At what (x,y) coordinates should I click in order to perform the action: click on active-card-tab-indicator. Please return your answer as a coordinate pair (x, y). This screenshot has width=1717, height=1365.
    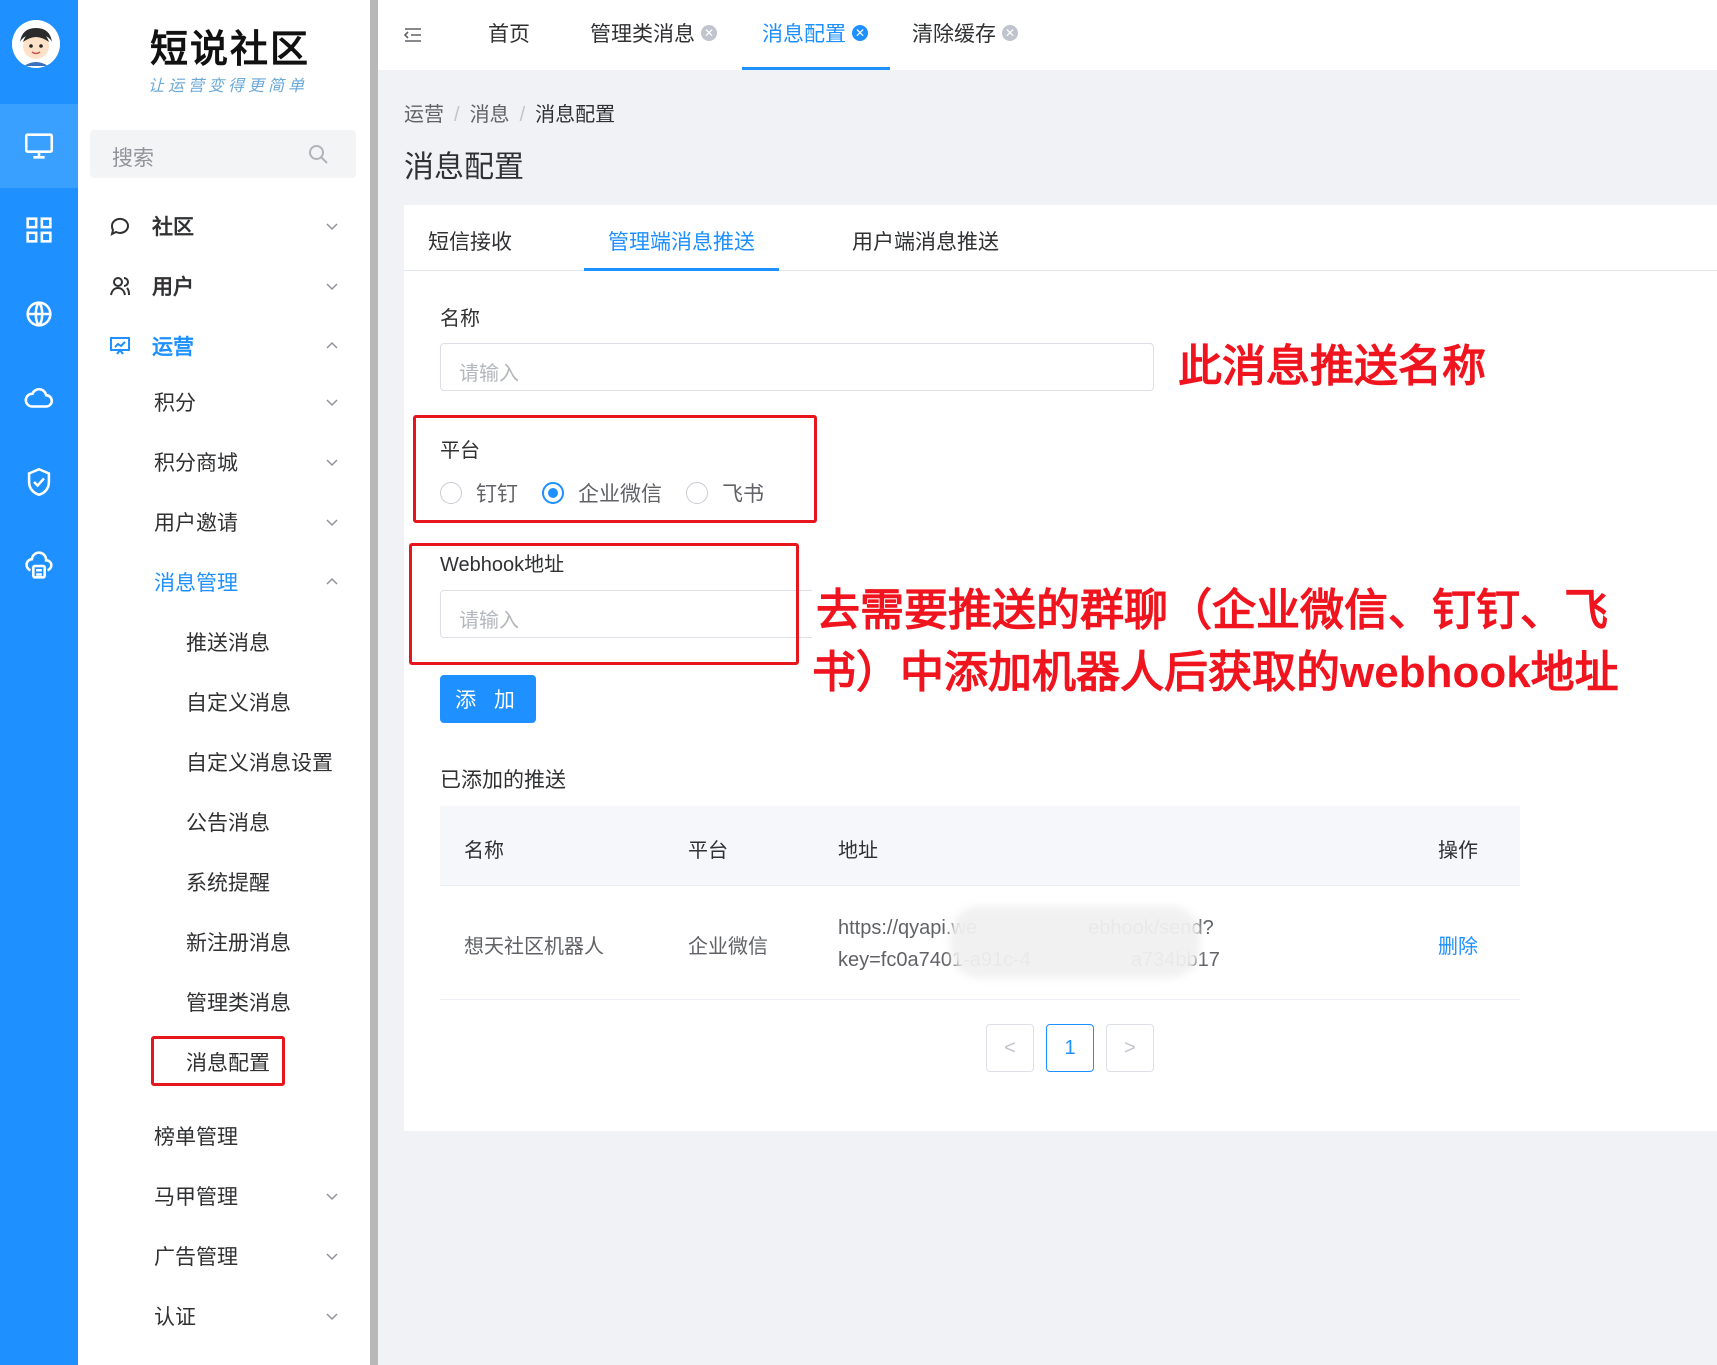
    Looking at the image, I should click on (681, 269).